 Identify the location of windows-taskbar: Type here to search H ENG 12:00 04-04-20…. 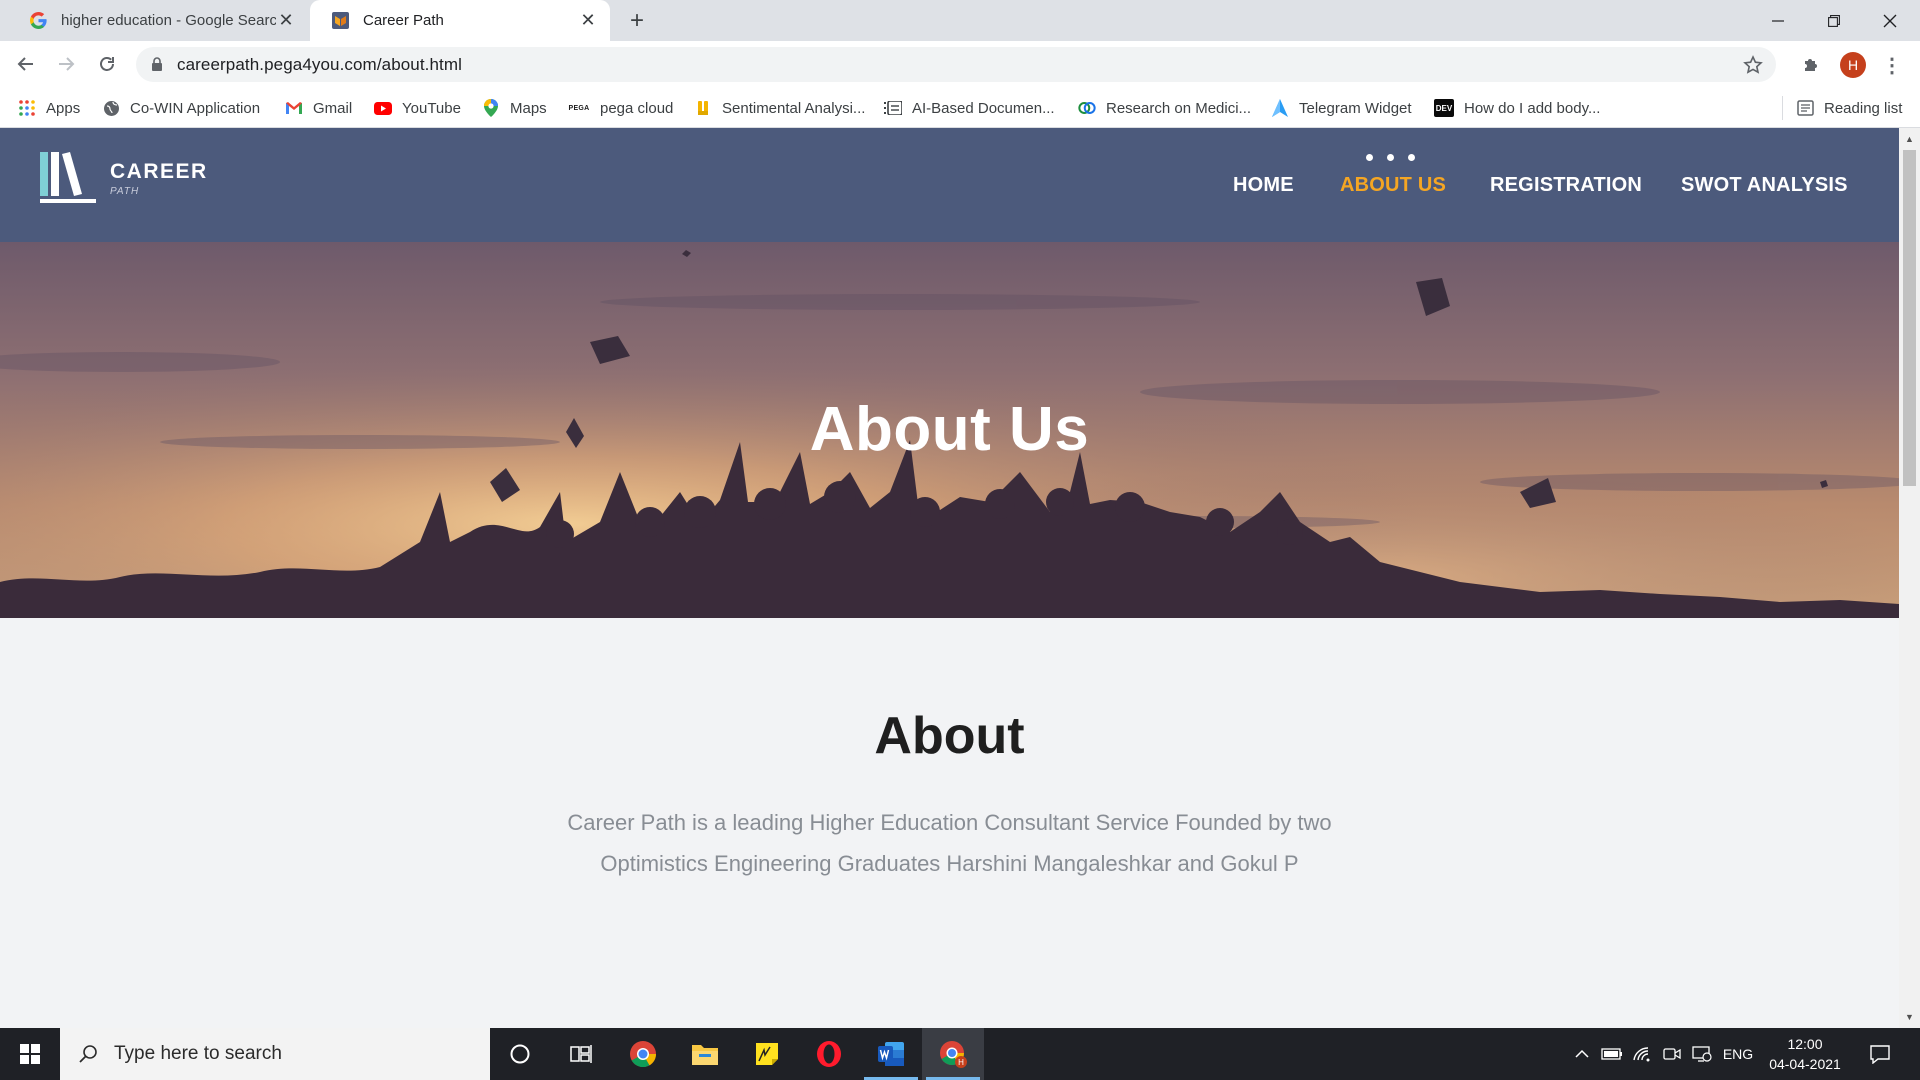
(960, 1054).